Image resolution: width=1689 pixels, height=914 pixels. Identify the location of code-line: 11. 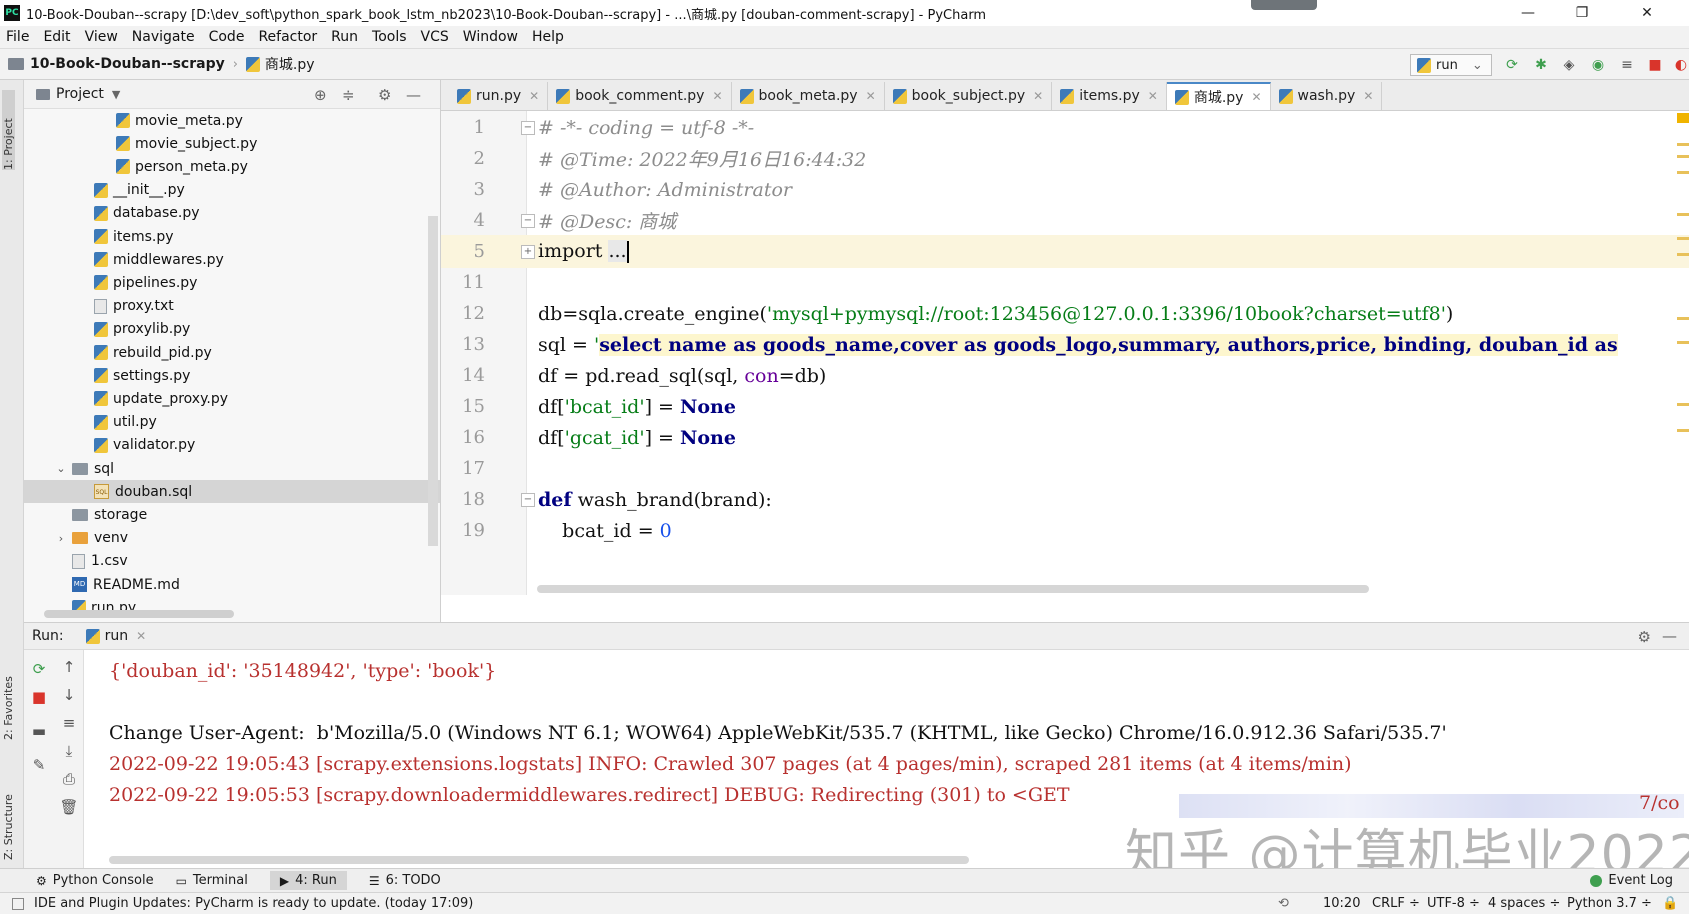
(1065, 282).